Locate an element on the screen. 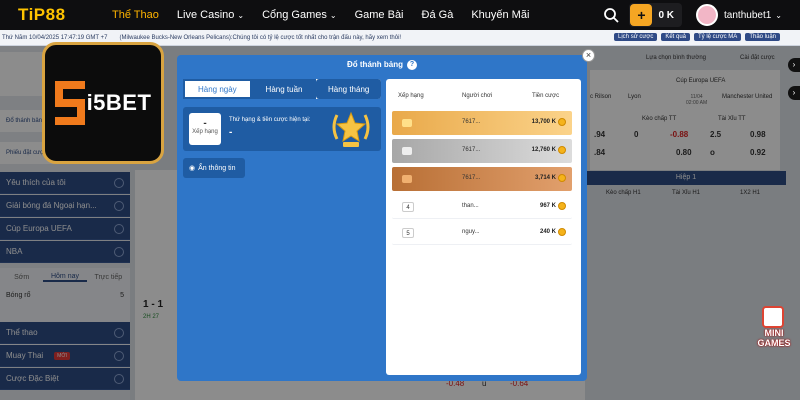  silver-medal-icon is located at coordinates (407, 151).